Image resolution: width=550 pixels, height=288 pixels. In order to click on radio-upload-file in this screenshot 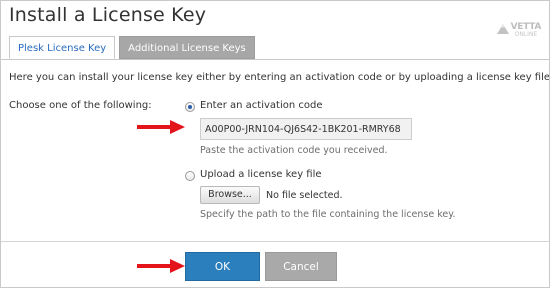, I will do `click(190, 176)`.